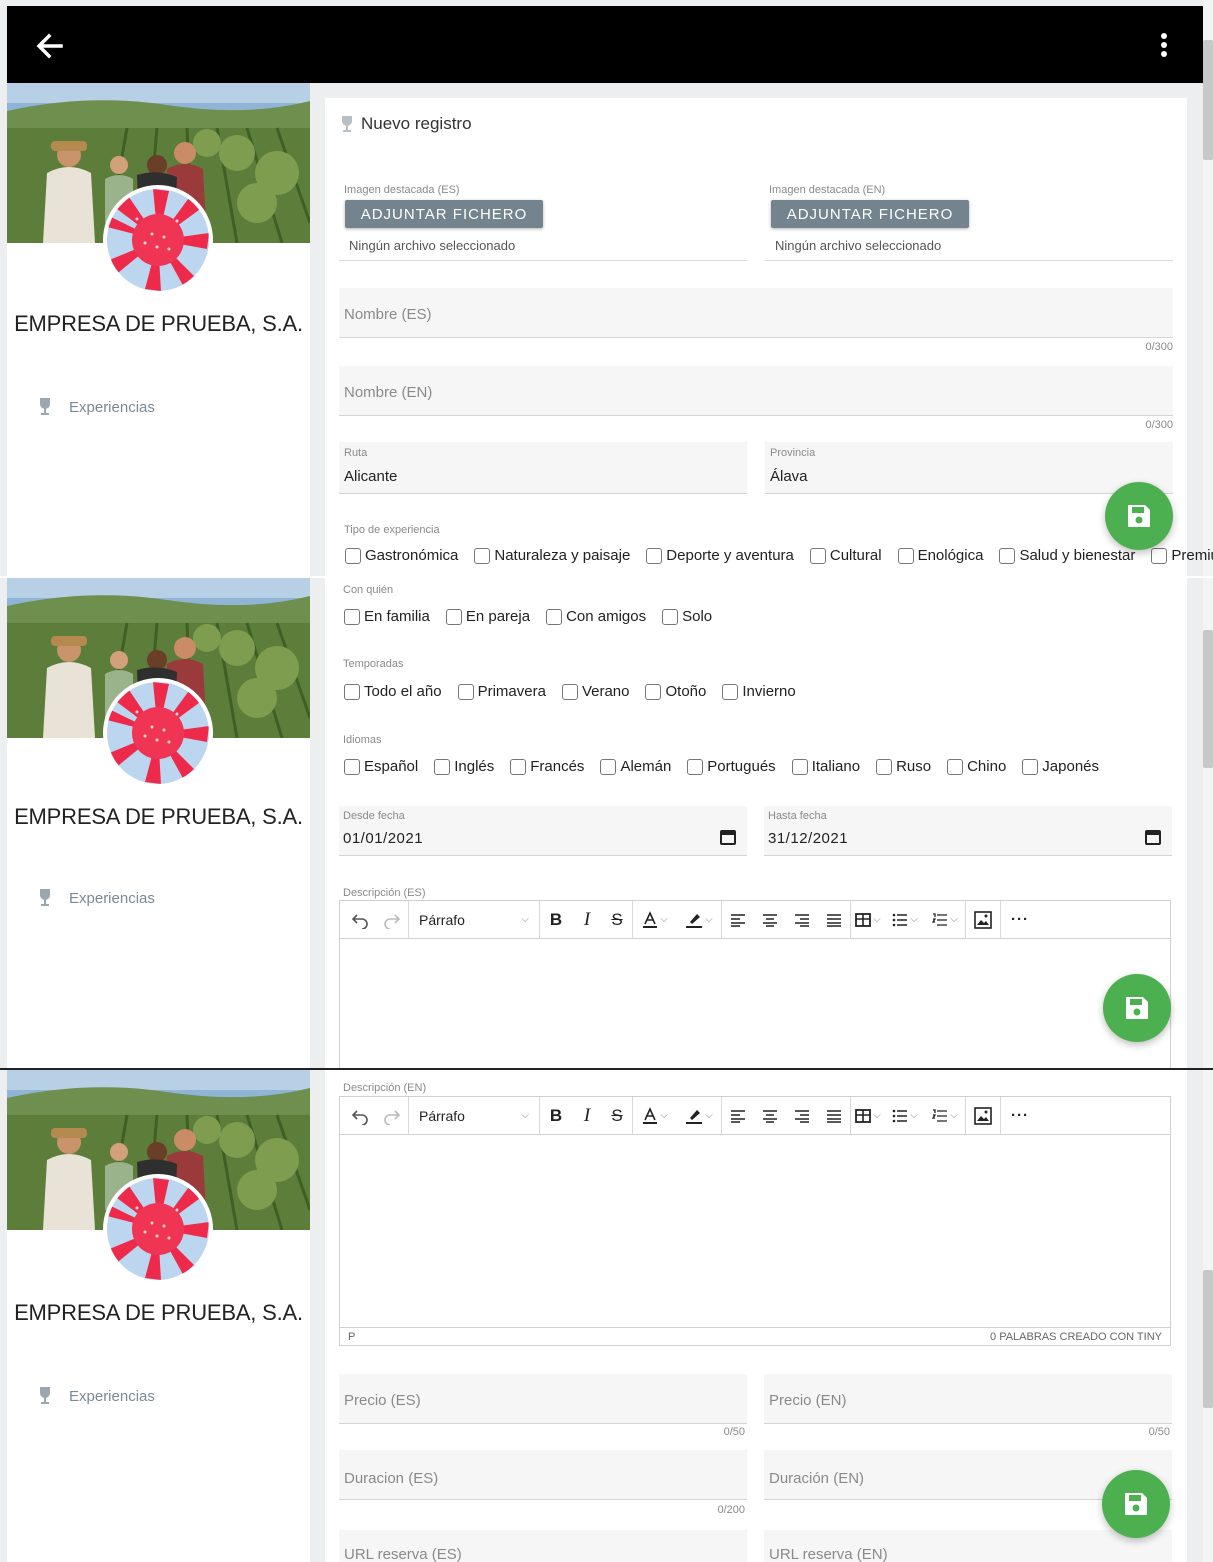 This screenshot has width=1213, height=1562. Describe the element at coordinates (731, 766) in the screenshot. I see `checkbox-portugues: Portugués` at that location.